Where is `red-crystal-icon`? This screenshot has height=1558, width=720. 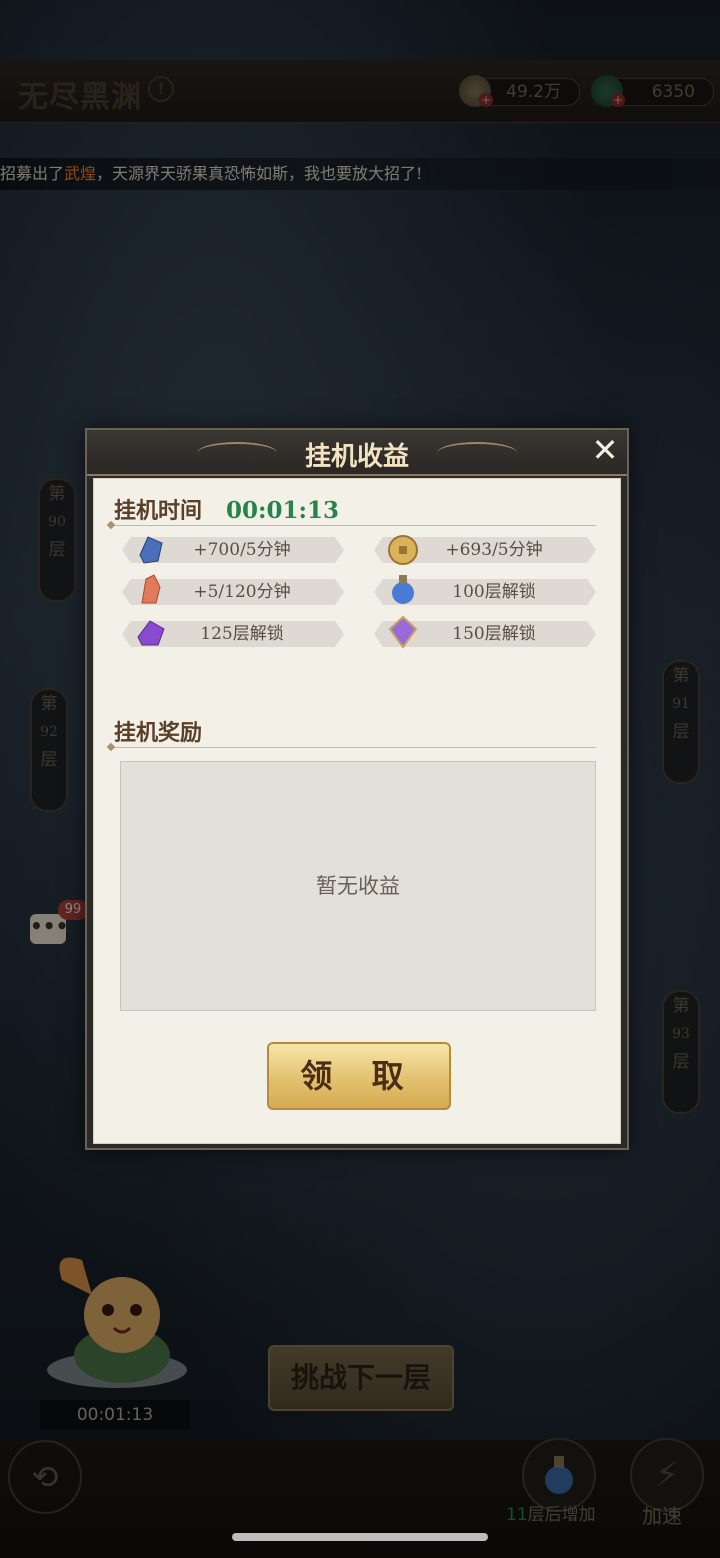 red-crystal-icon is located at coordinates (151, 589).